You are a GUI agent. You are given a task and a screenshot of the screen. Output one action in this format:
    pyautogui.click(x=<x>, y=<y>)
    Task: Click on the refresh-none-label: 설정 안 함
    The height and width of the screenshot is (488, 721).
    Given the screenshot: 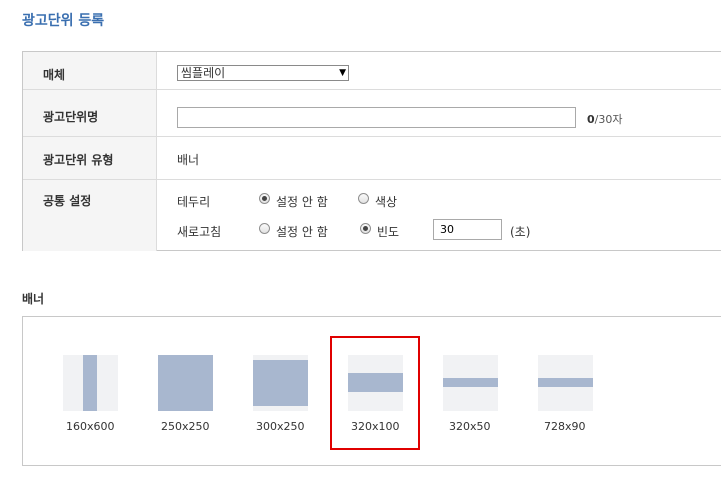 What is the action you would take?
    pyautogui.click(x=302, y=231)
    